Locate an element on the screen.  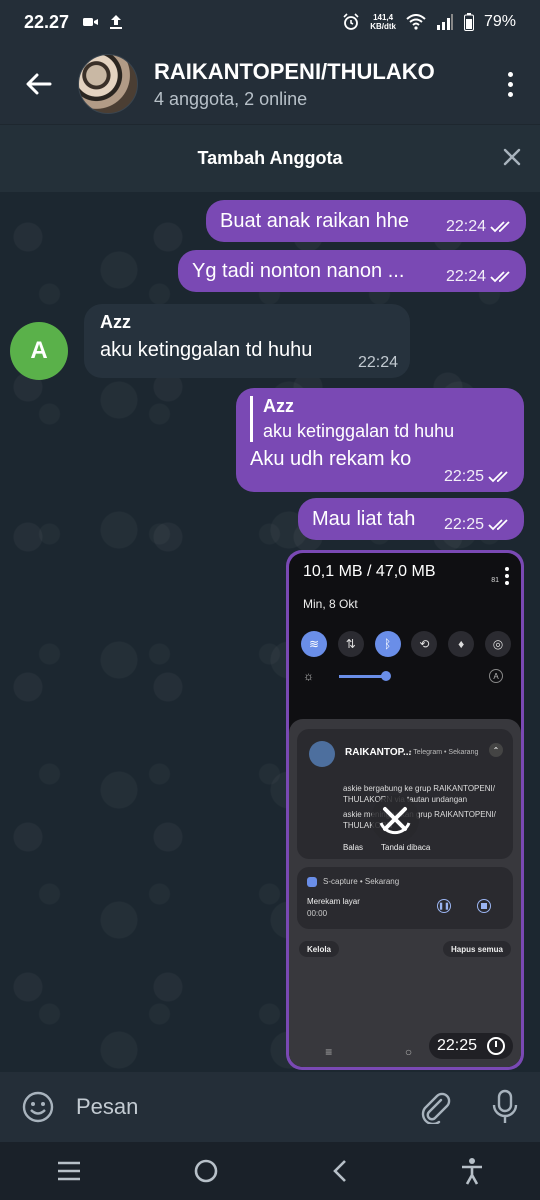
alarm-icon is located at coordinates (351, 21).